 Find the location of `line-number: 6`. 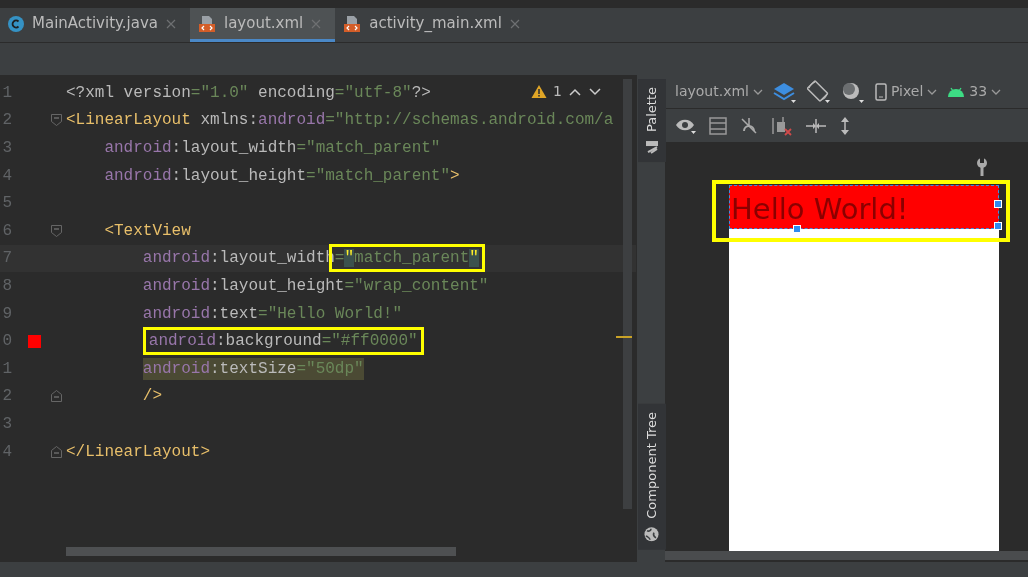

line-number: 6 is located at coordinates (6, 231).